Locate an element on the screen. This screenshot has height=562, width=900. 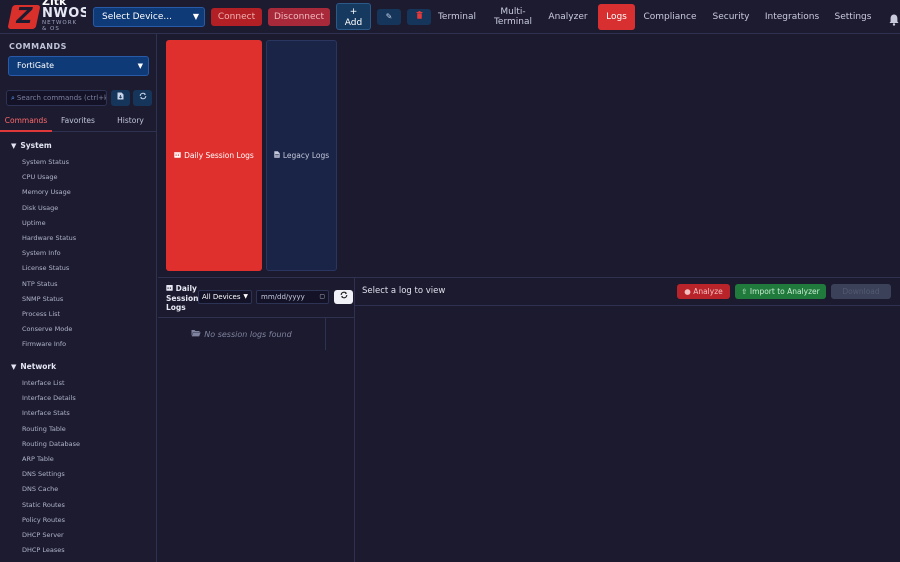
command-item: Uptime is located at coordinates (49, 223).